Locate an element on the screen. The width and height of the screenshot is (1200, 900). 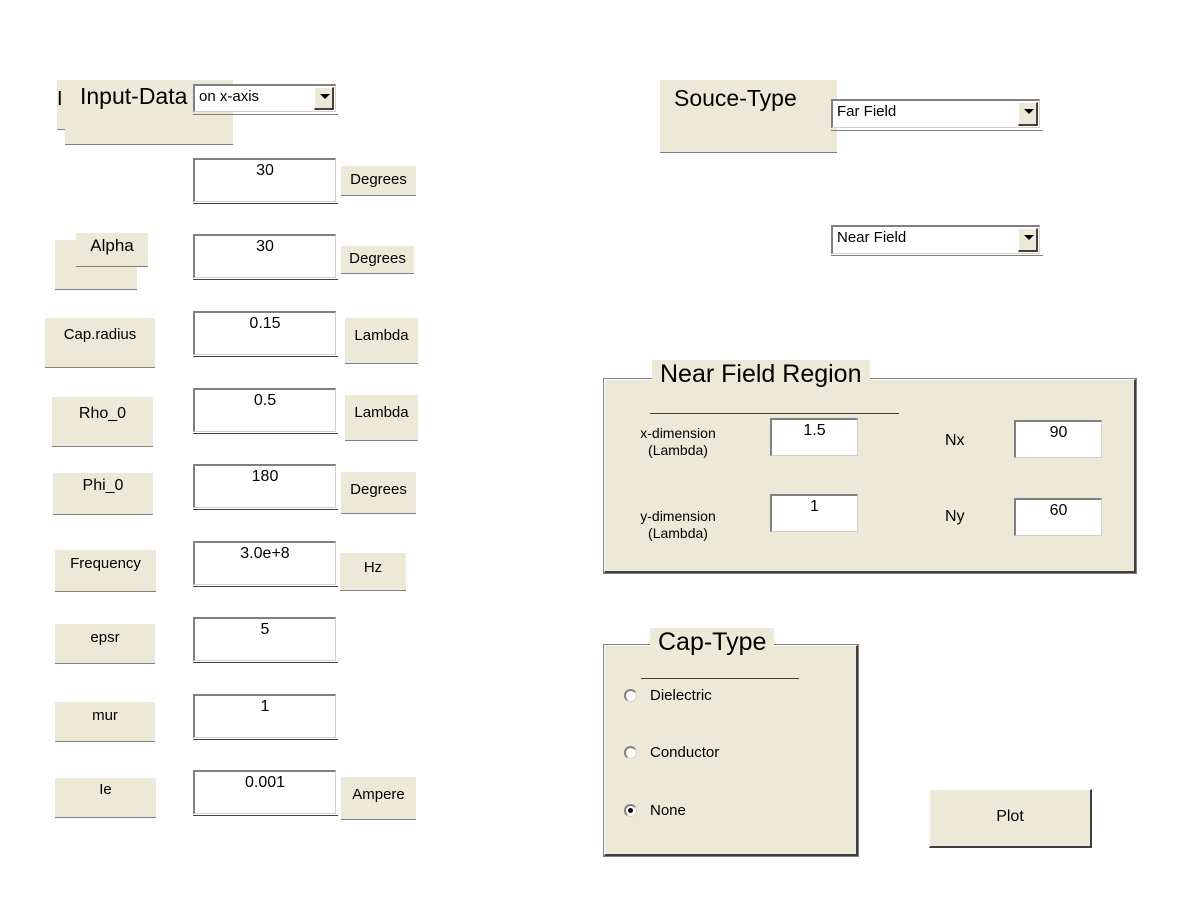
axis-select: on x-axis is located at coordinates (264, 98).